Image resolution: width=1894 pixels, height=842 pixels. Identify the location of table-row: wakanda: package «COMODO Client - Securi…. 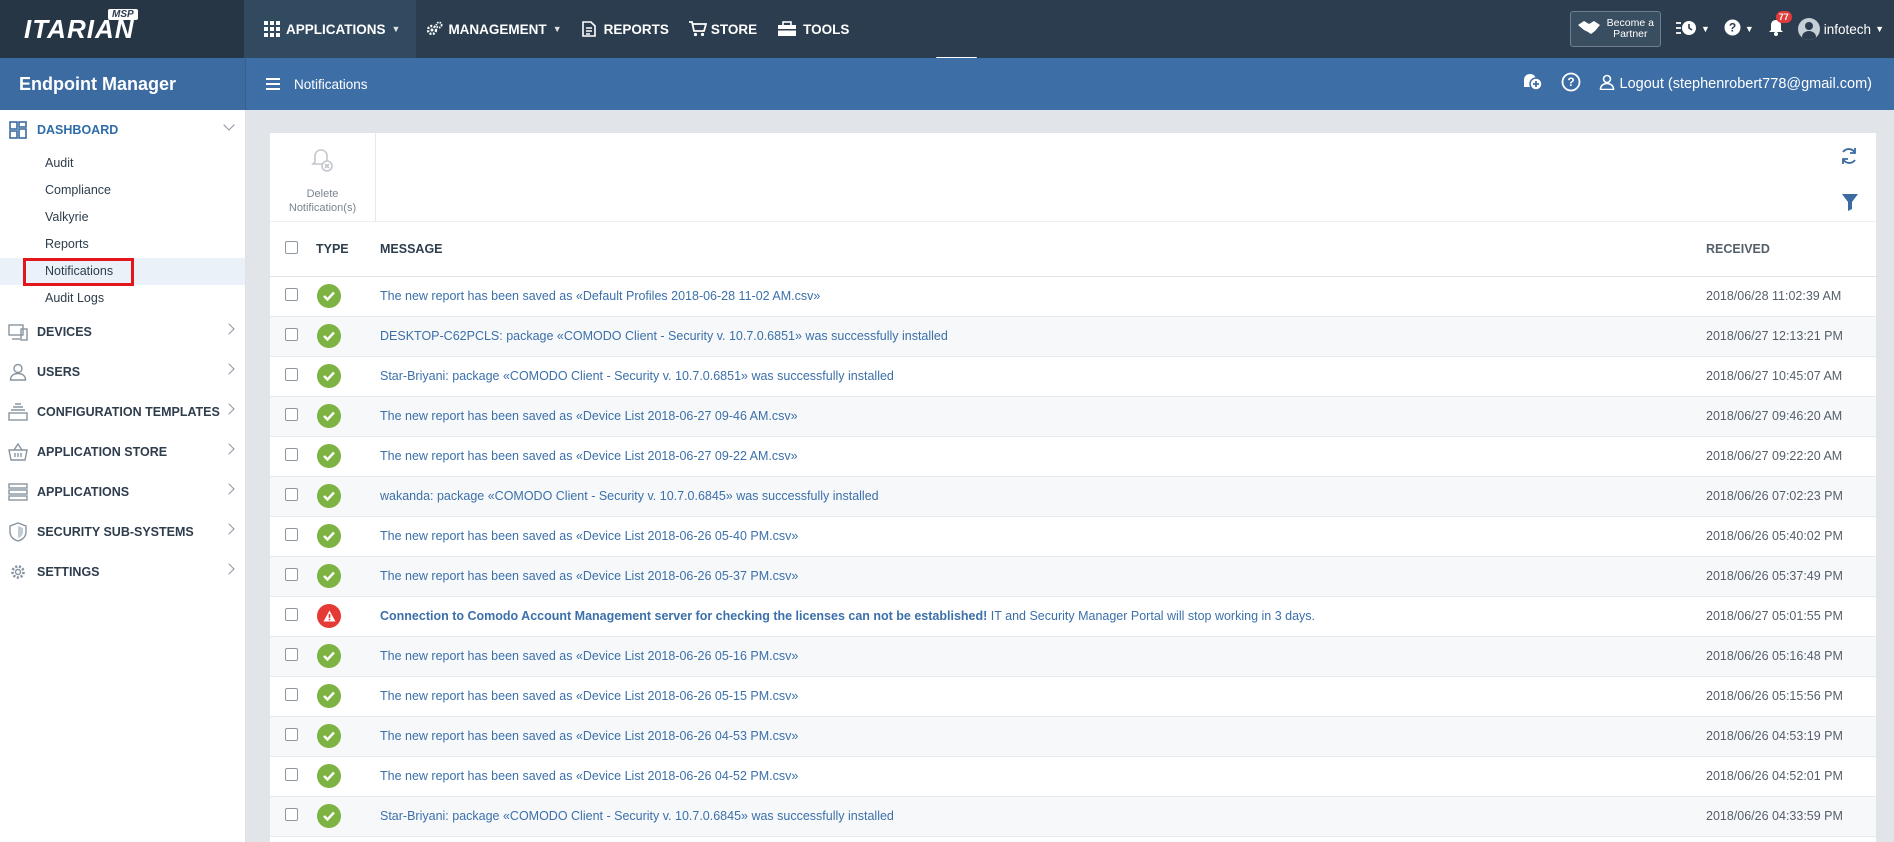
(1073, 496).